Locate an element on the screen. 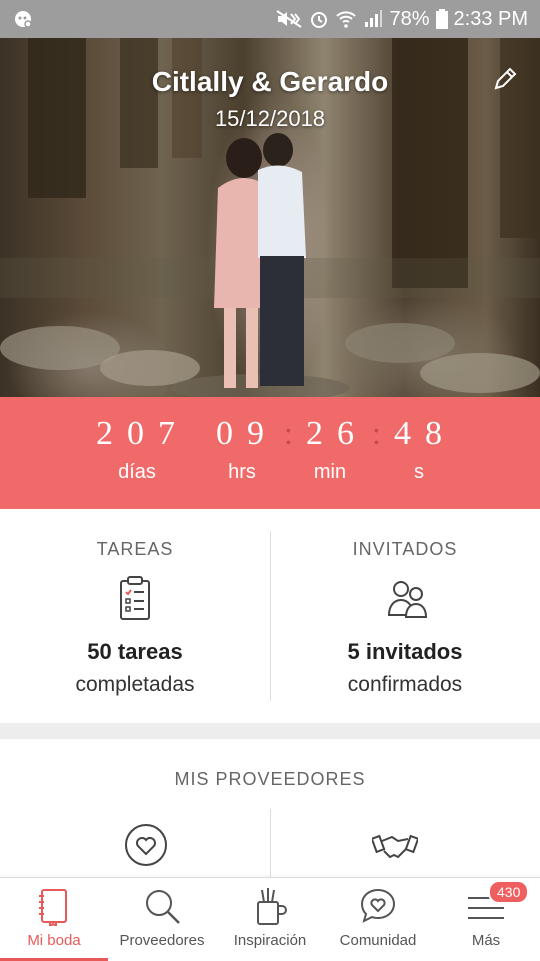  nav-comunidad: Comunidad is located at coordinates (378, 919).